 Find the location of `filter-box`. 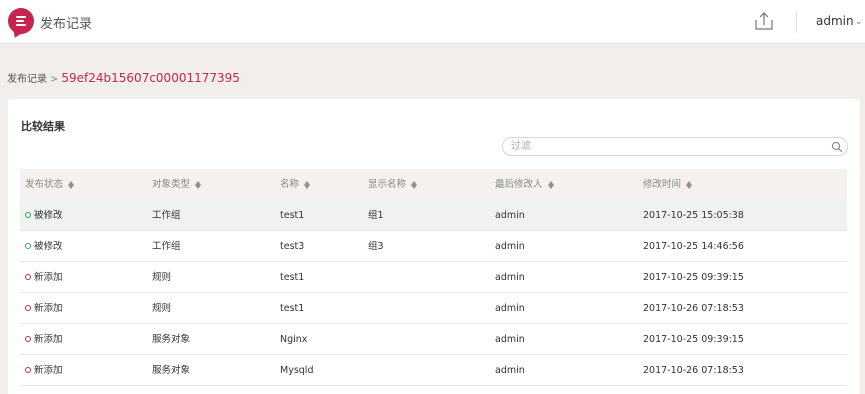

filter-box is located at coordinates (675, 146).